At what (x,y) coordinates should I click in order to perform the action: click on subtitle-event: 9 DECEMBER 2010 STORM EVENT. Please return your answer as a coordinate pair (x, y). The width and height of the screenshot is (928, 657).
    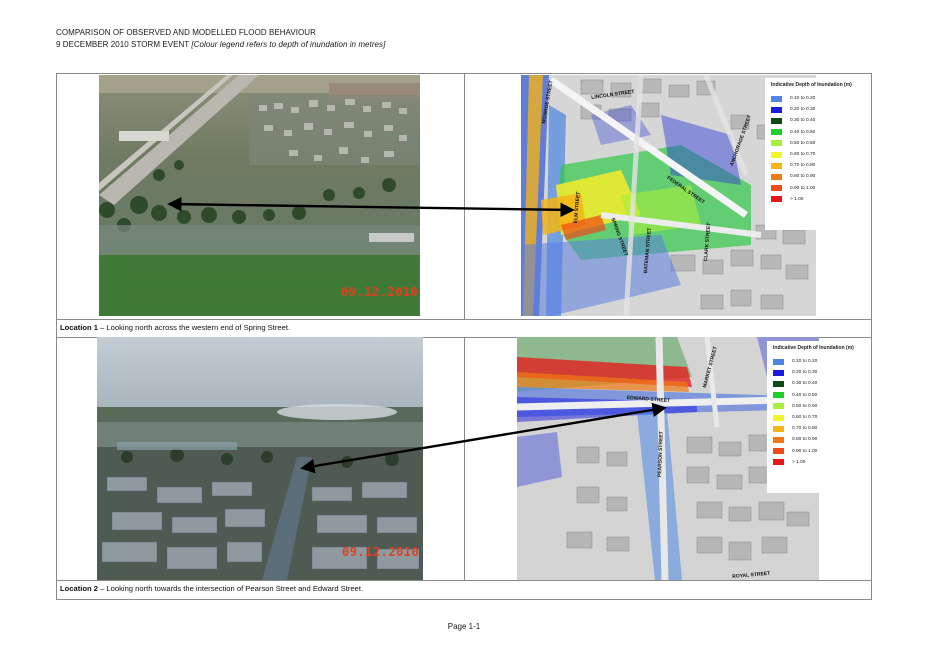
    Looking at the image, I should click on (124, 44).